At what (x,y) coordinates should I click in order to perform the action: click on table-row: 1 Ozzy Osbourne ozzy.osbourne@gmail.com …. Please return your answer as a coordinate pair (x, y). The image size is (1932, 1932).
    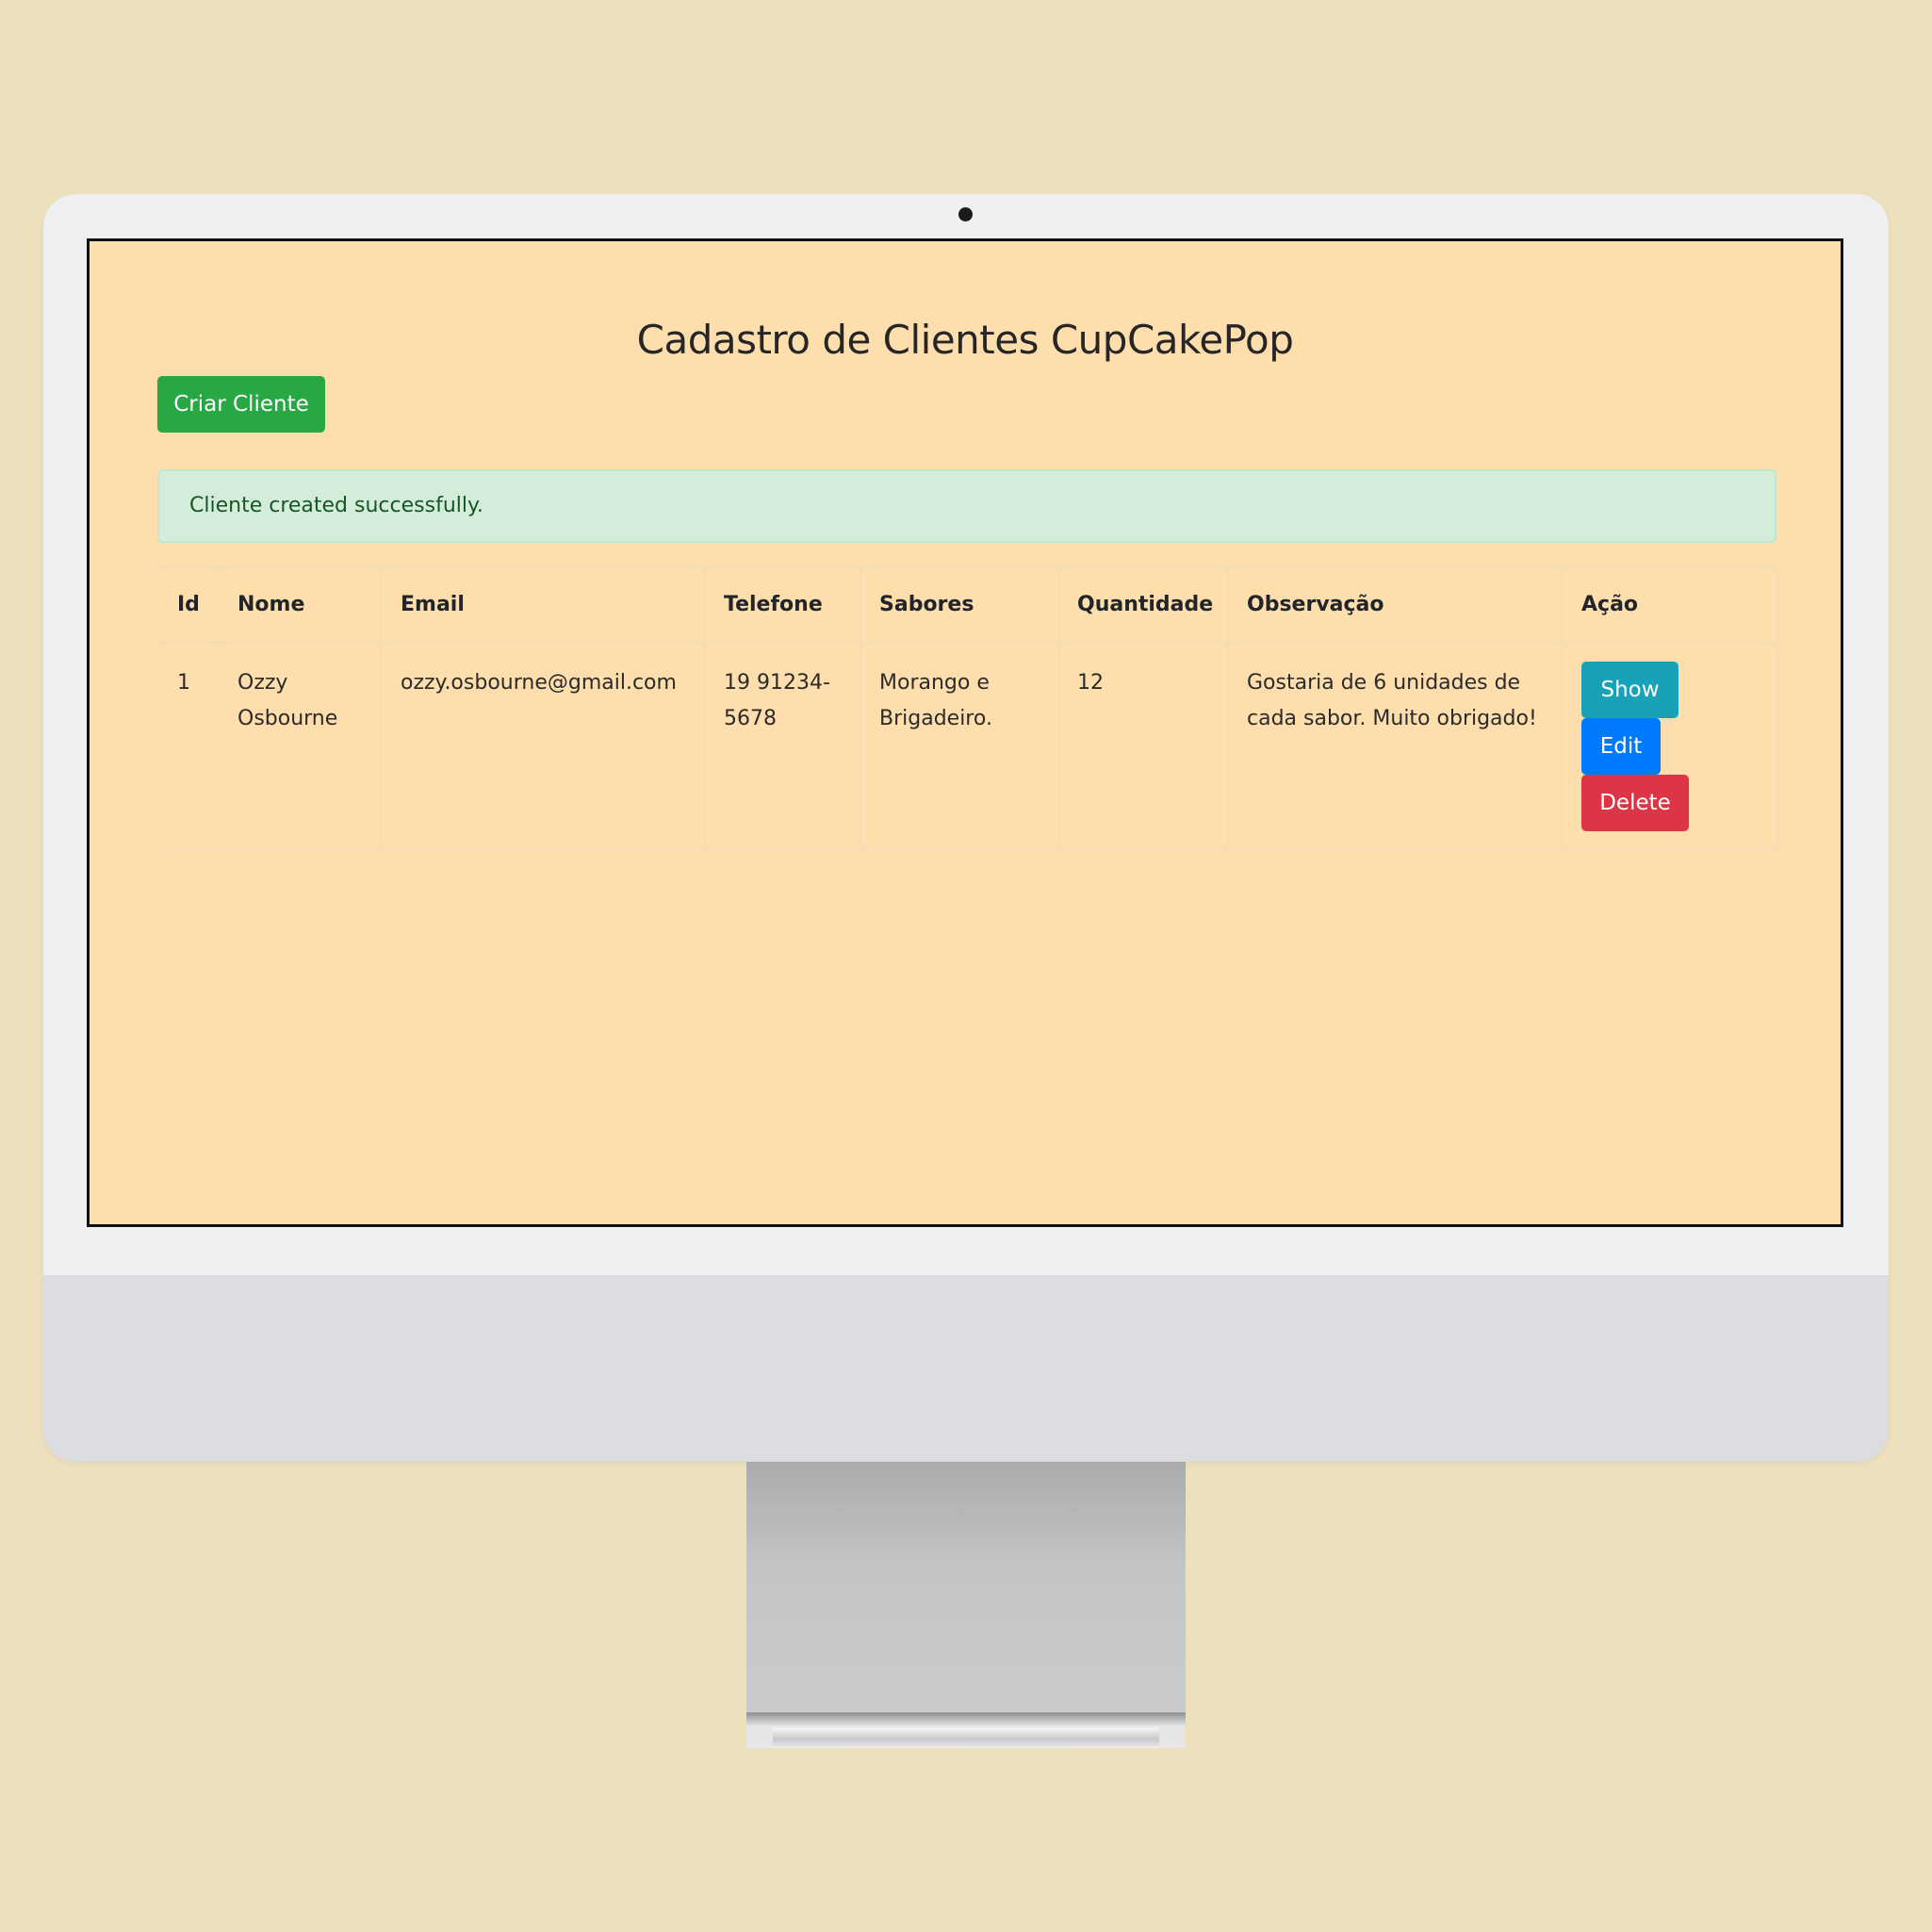
    Looking at the image, I should click on (967, 745).